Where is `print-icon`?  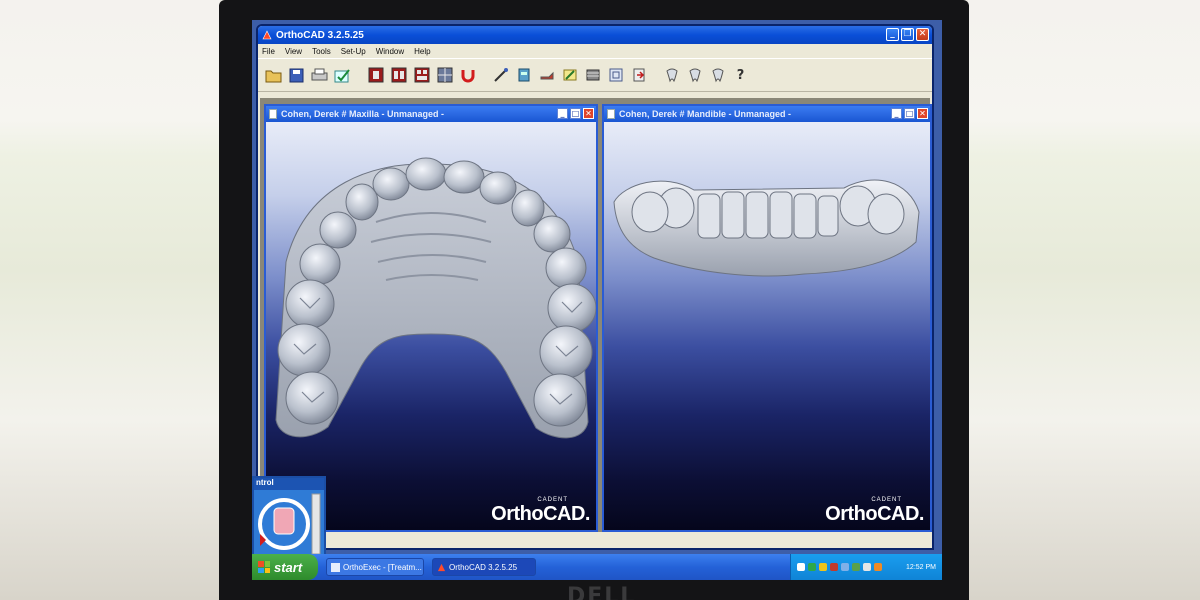 print-icon is located at coordinates (319, 75).